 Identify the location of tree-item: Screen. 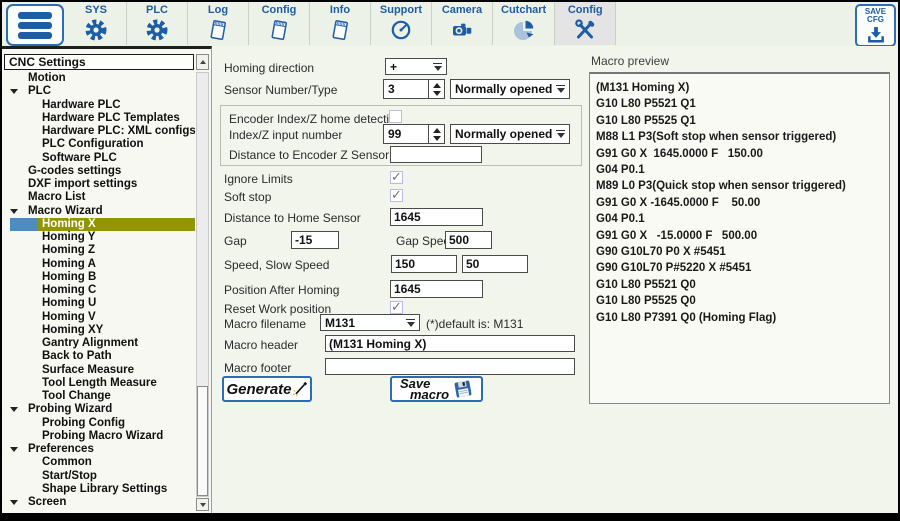
(98, 502).